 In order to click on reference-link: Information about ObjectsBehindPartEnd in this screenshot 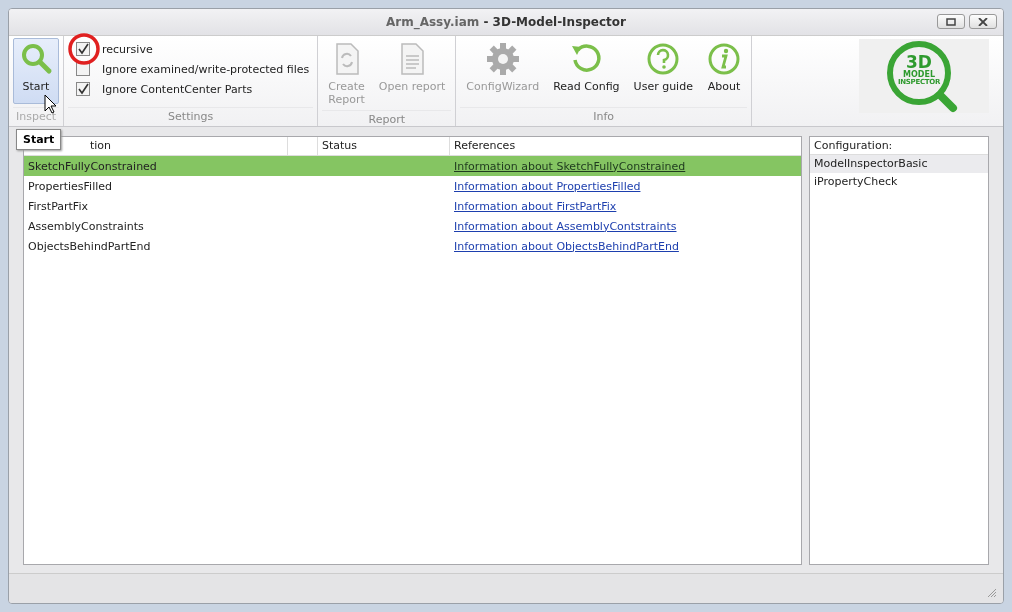, I will do `click(566, 246)`.